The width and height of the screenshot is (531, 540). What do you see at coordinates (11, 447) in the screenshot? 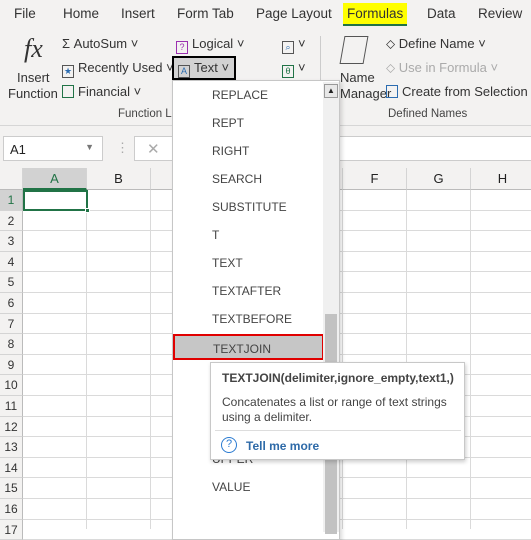
I see `row-header-13: 13` at bounding box center [11, 447].